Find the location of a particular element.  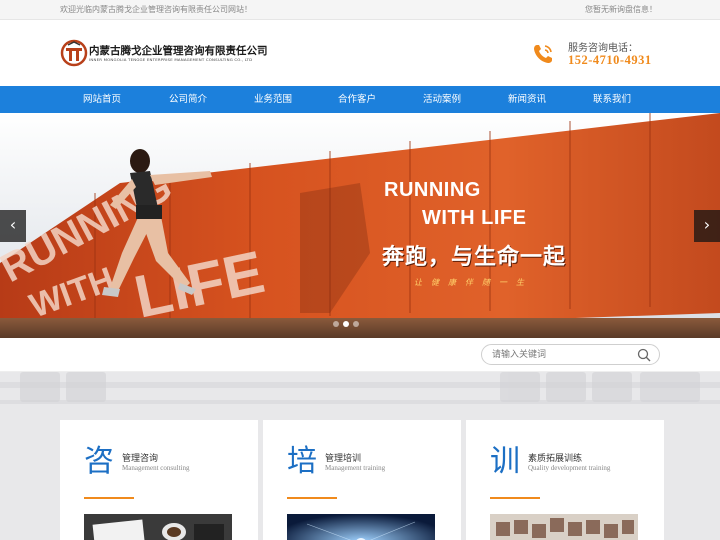

main-nav: 网站首页 公司简介 业务范围 合作客户 活动案例 新闻资讯 联系我们 is located at coordinates (360, 99).